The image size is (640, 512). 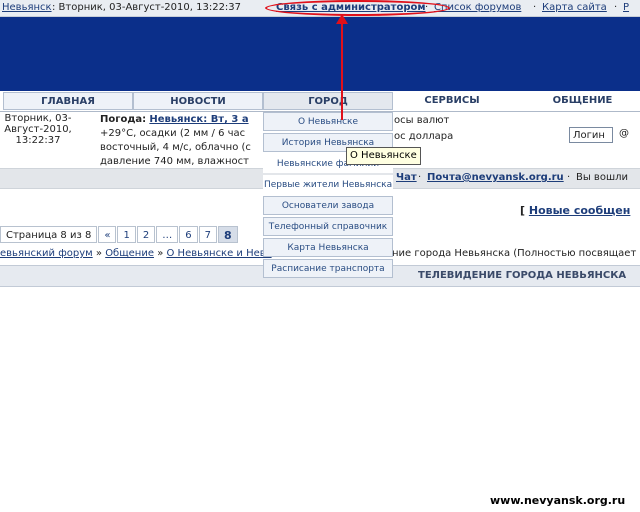 What do you see at coordinates (342, 71) in the screenshot?
I see `annotation-arrow-line` at bounding box center [342, 71].